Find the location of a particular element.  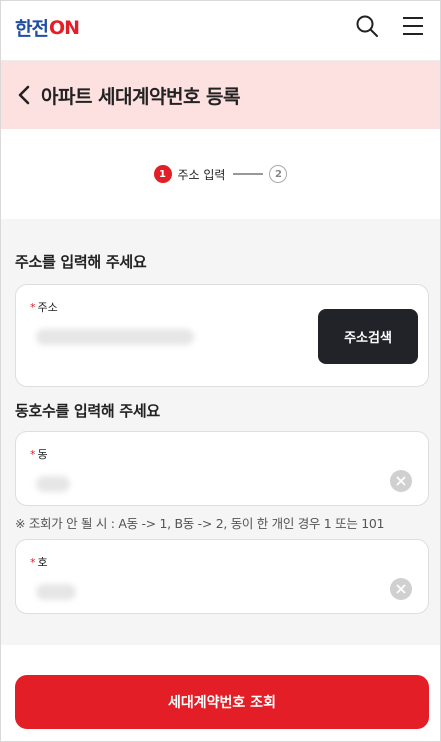

logo: 한전 ON is located at coordinates (47, 27).